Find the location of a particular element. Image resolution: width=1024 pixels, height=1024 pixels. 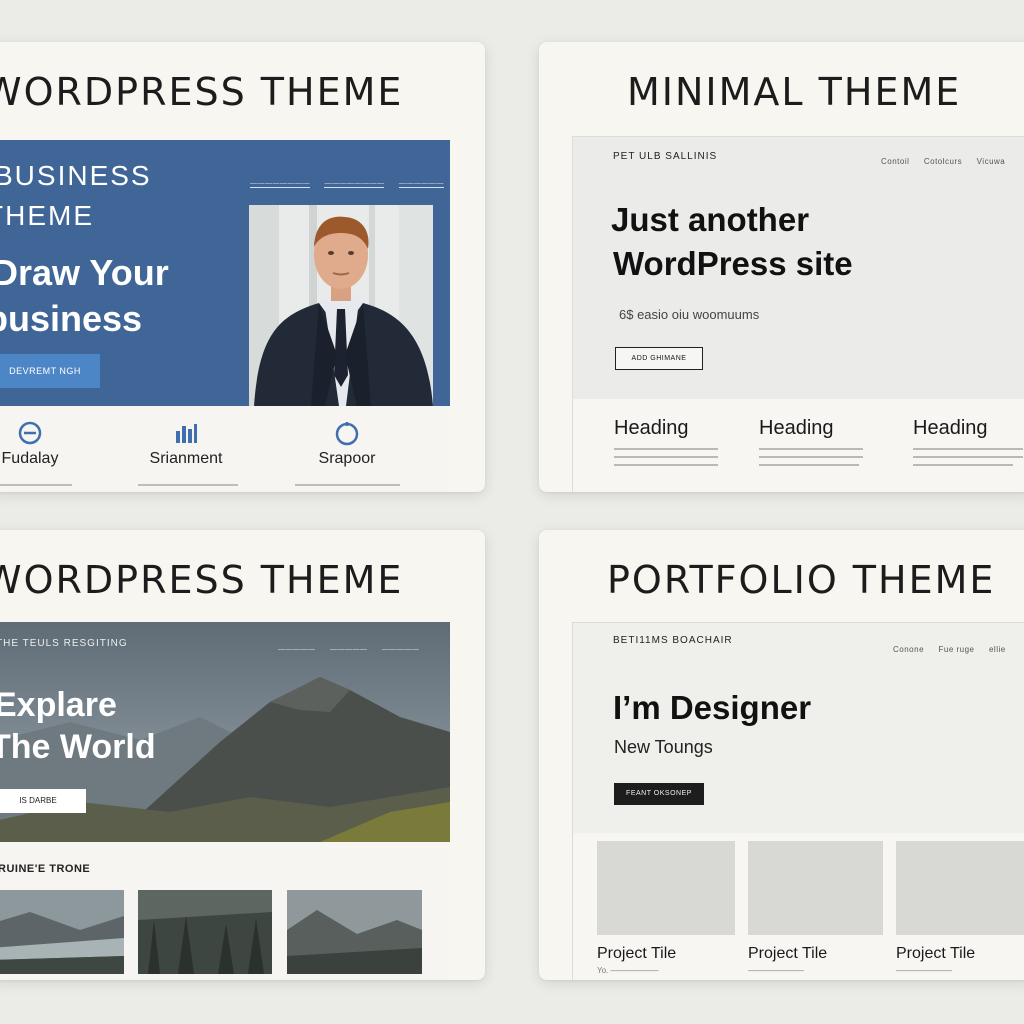

hero-tag-line: THEME is located at coordinates (47, 215).